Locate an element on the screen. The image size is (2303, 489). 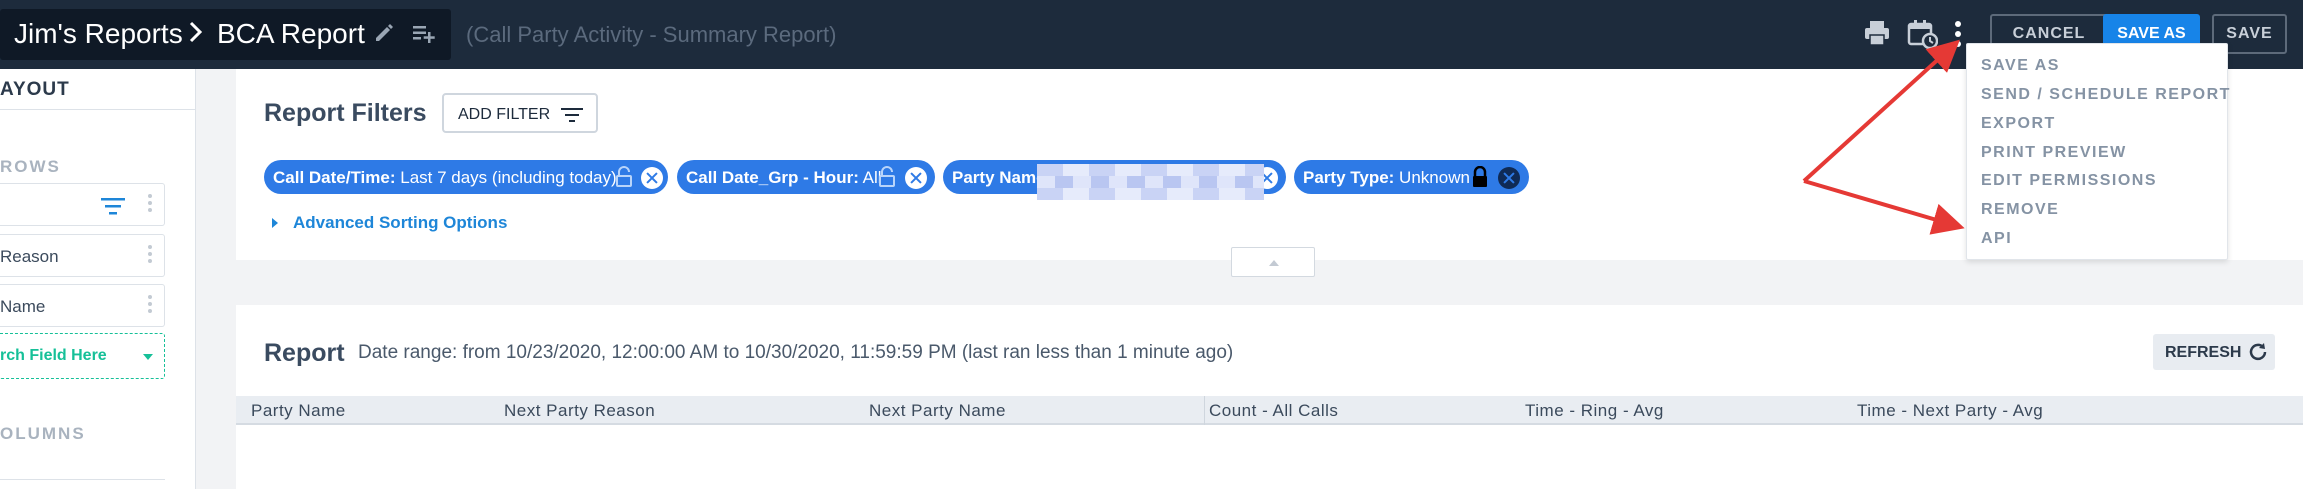
report-title: Report is located at coordinates (304, 353).